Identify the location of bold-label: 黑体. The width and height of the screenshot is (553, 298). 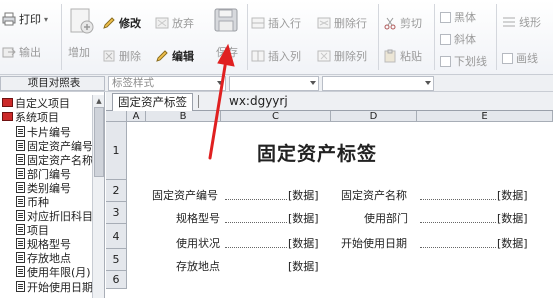
(465, 17).